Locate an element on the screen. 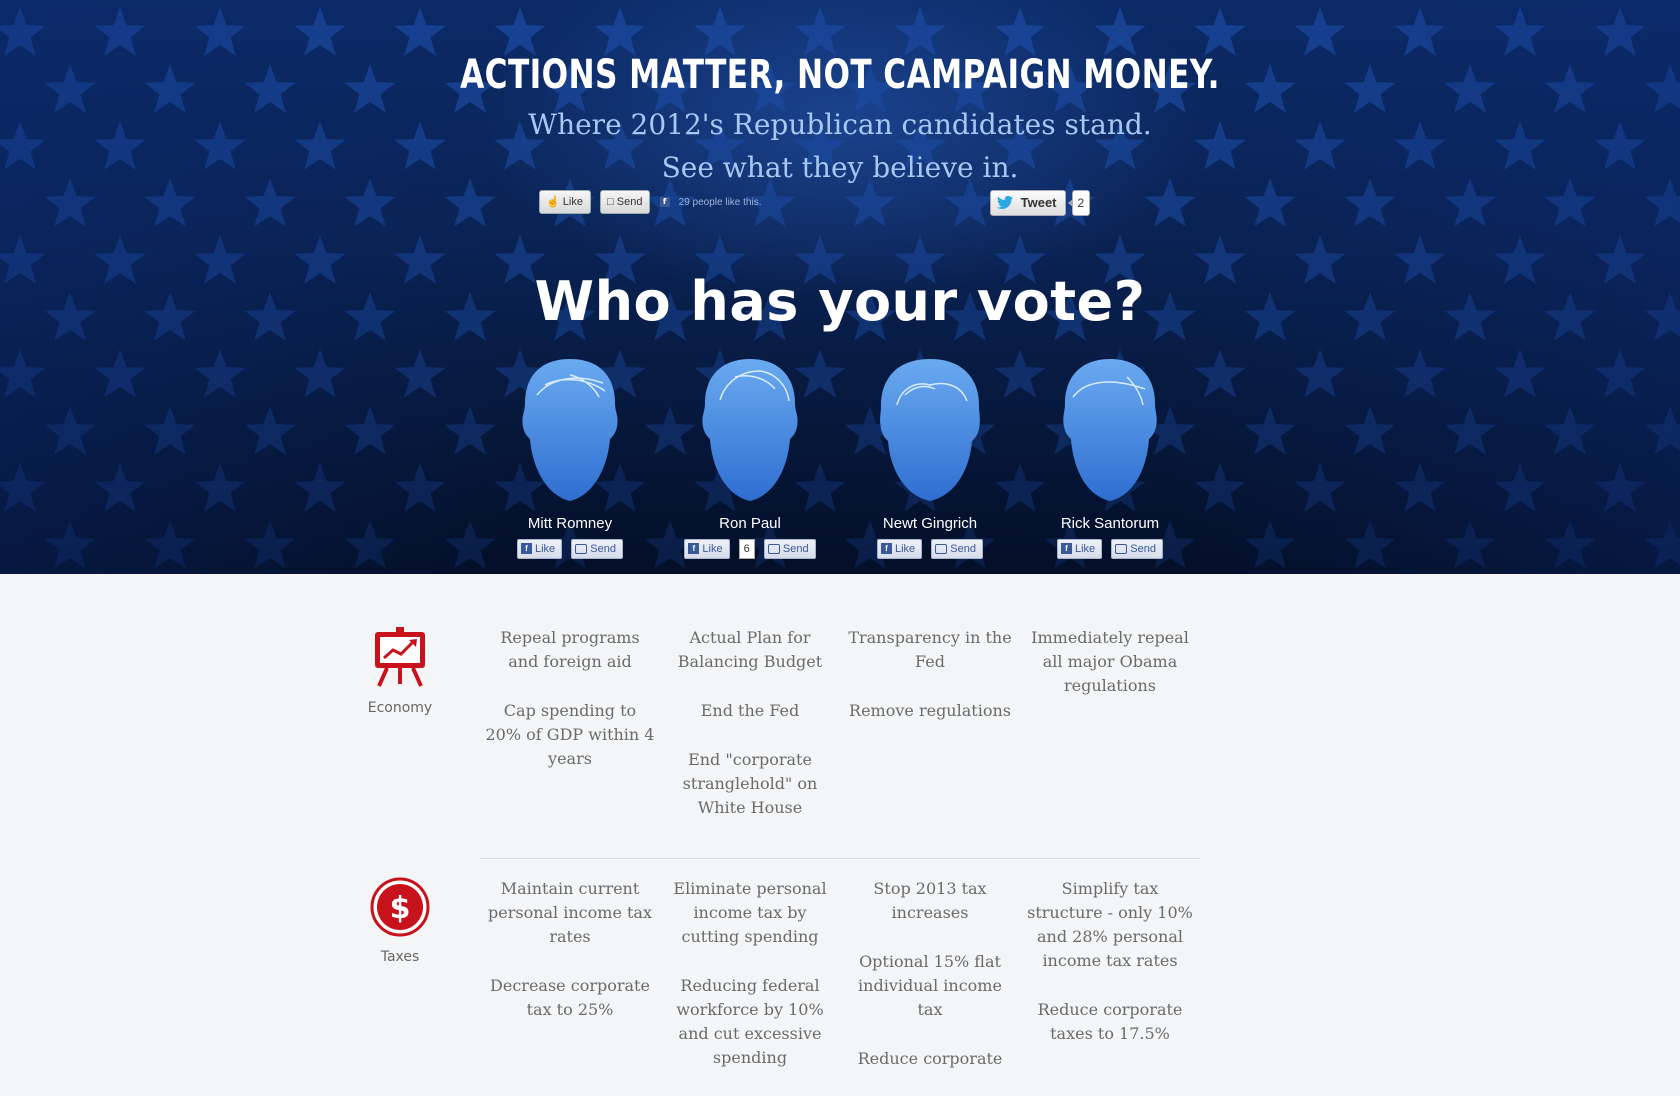 The width and height of the screenshot is (1680, 1096). candidate-rick-santorum: Rick Santorum f Like Send is located at coordinates (1110, 457).